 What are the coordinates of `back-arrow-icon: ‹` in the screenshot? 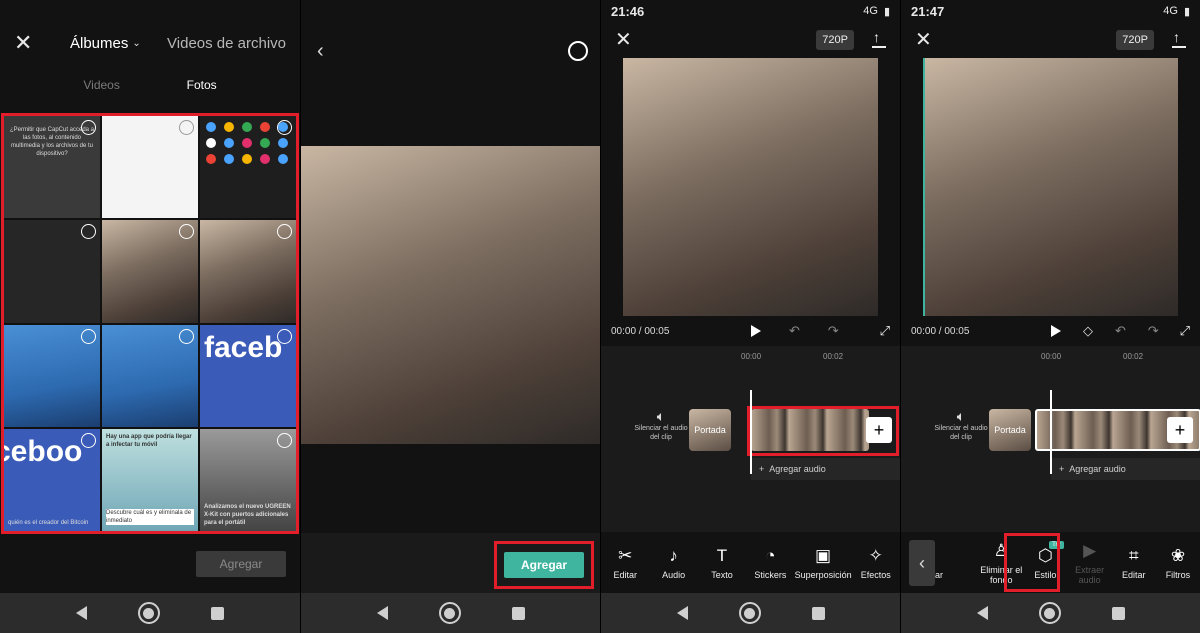 It's located at (320, 51).